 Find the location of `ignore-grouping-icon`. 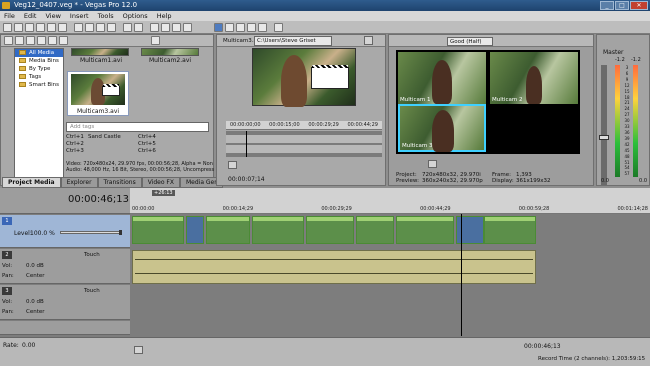

ignore-grouping-icon is located at coordinates (187, 27).